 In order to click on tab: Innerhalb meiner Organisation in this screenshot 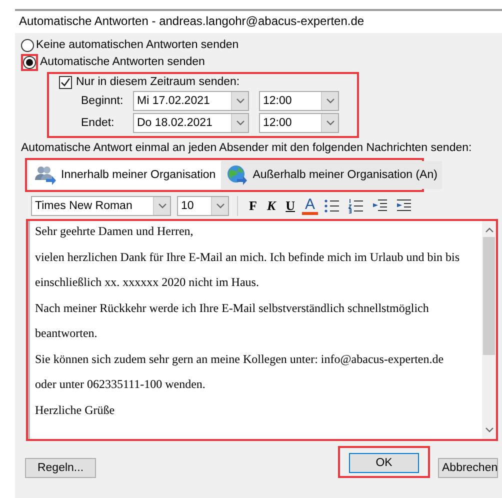, I will do `click(125, 175)`.